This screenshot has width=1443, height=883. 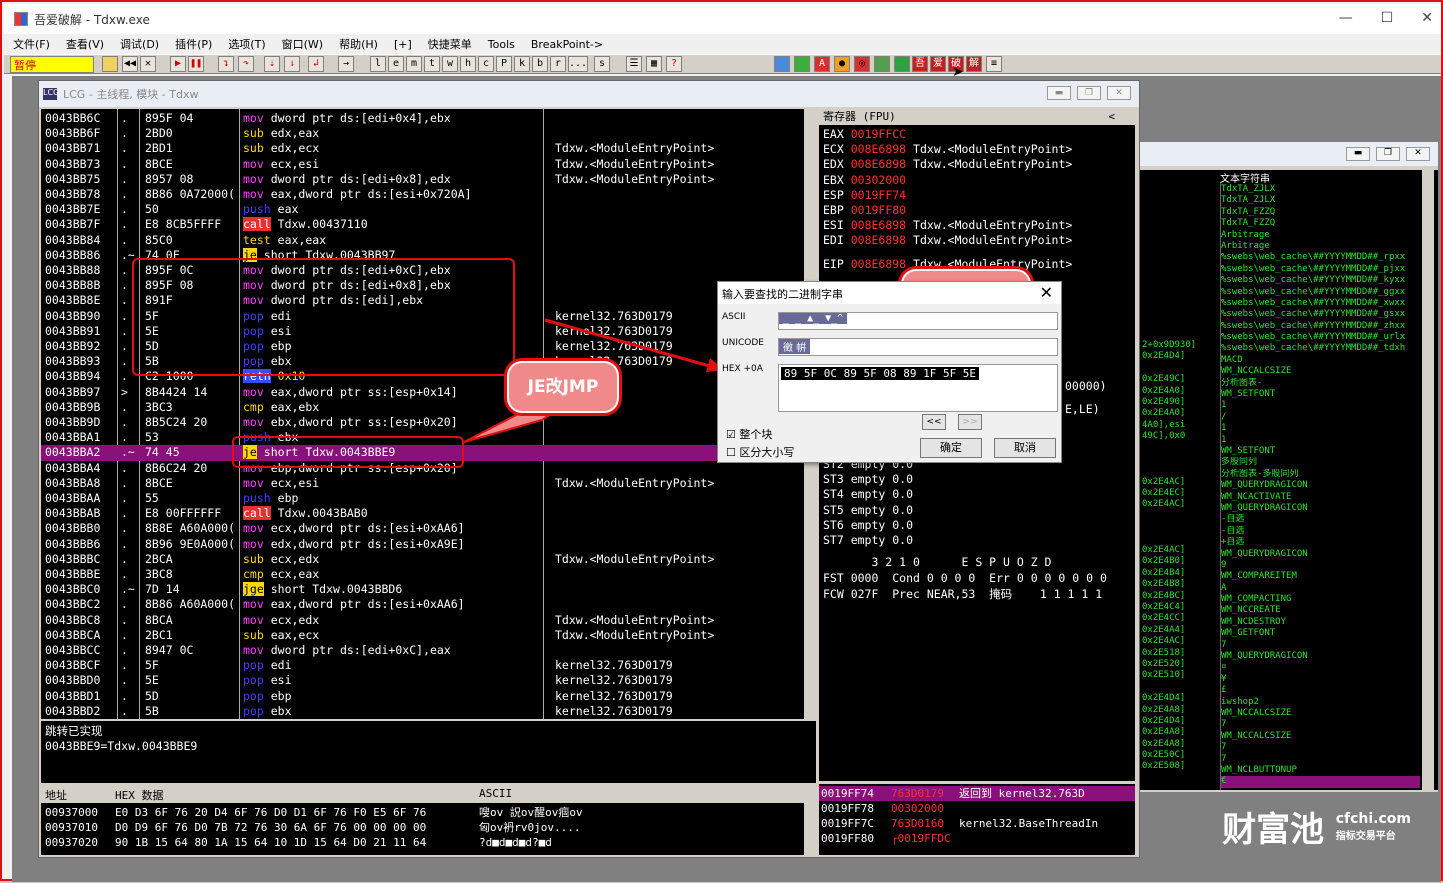 What do you see at coordinates (674, 64) in the screenshot?
I see `help-icon: ?` at bounding box center [674, 64].